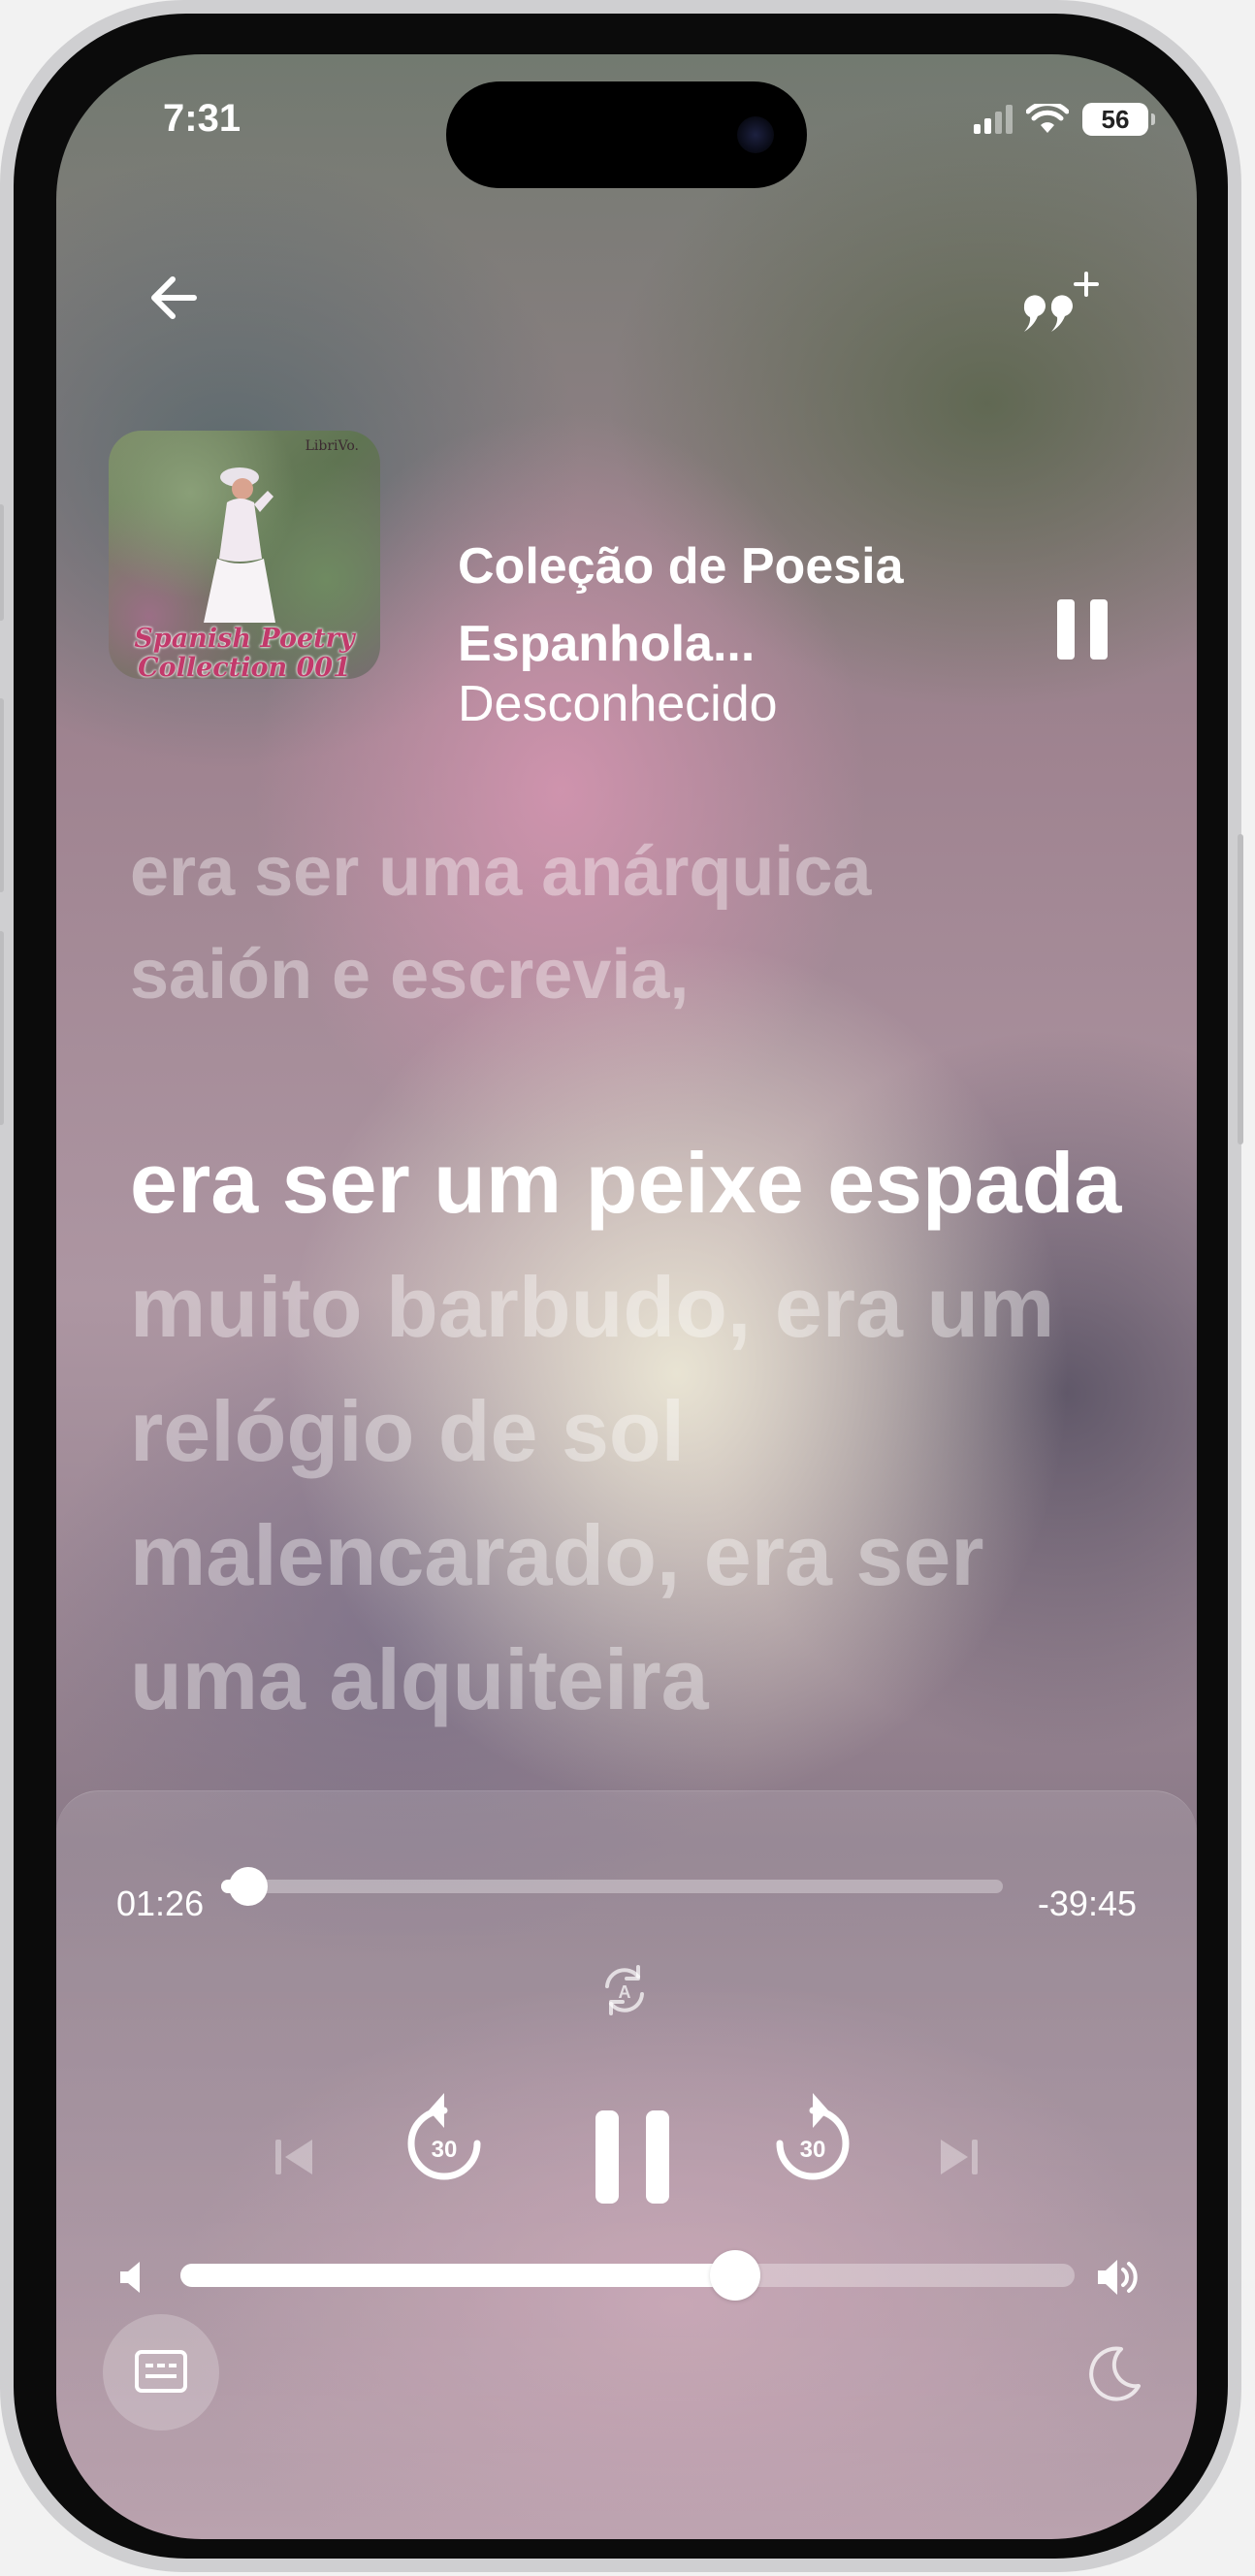 Image resolution: width=1255 pixels, height=2576 pixels. What do you see at coordinates (249, 1886) in the screenshot?
I see `seek-bar-handle` at bounding box center [249, 1886].